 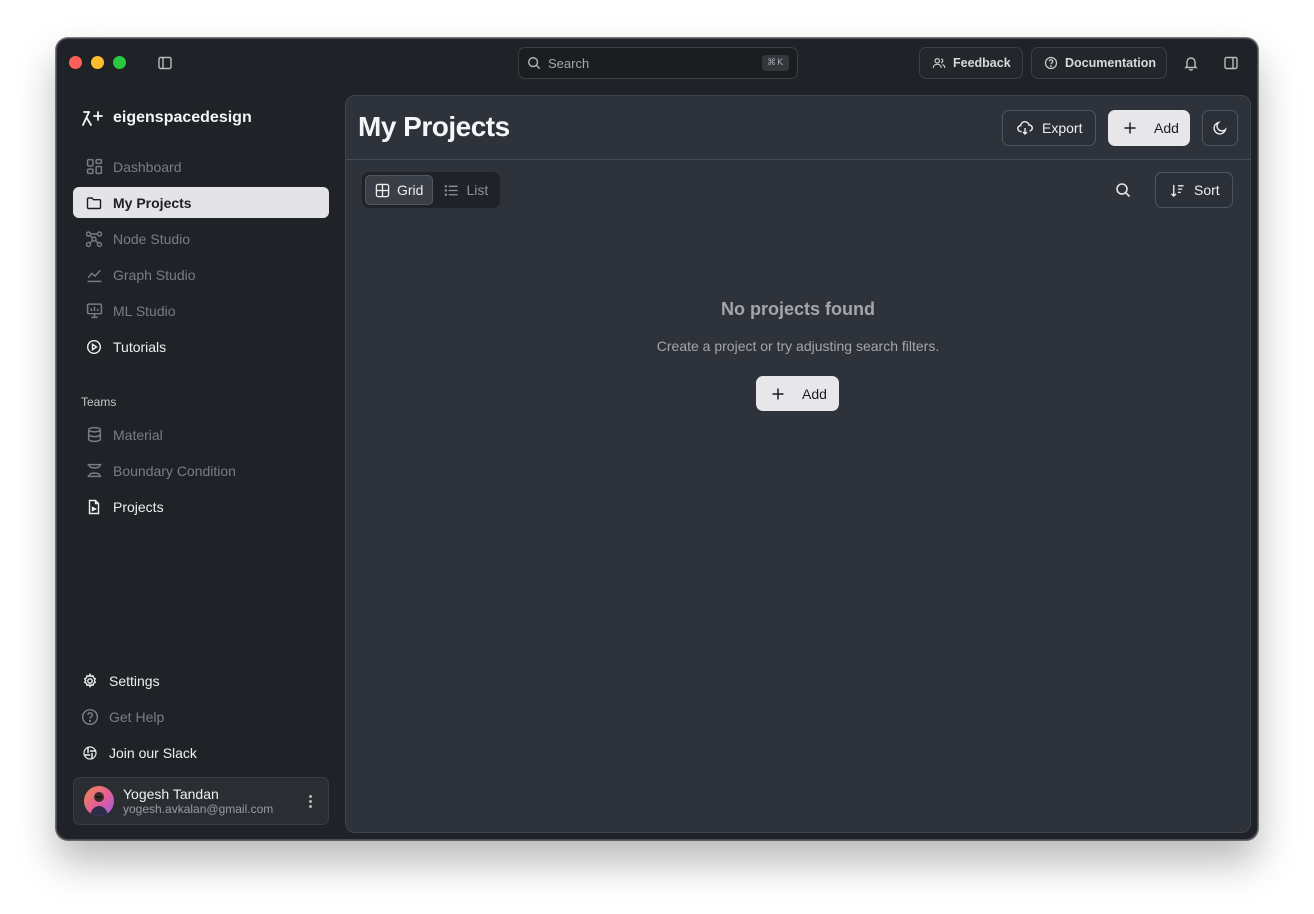 I want to click on sidebar-item-projects: Projects, so click(x=201, y=506).